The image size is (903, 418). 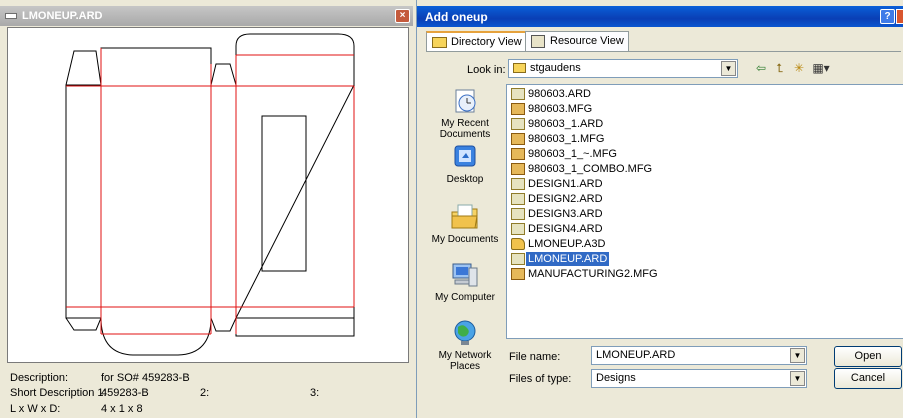 What do you see at coordinates (465, 275) in the screenshot?
I see `my-computer-icon` at bounding box center [465, 275].